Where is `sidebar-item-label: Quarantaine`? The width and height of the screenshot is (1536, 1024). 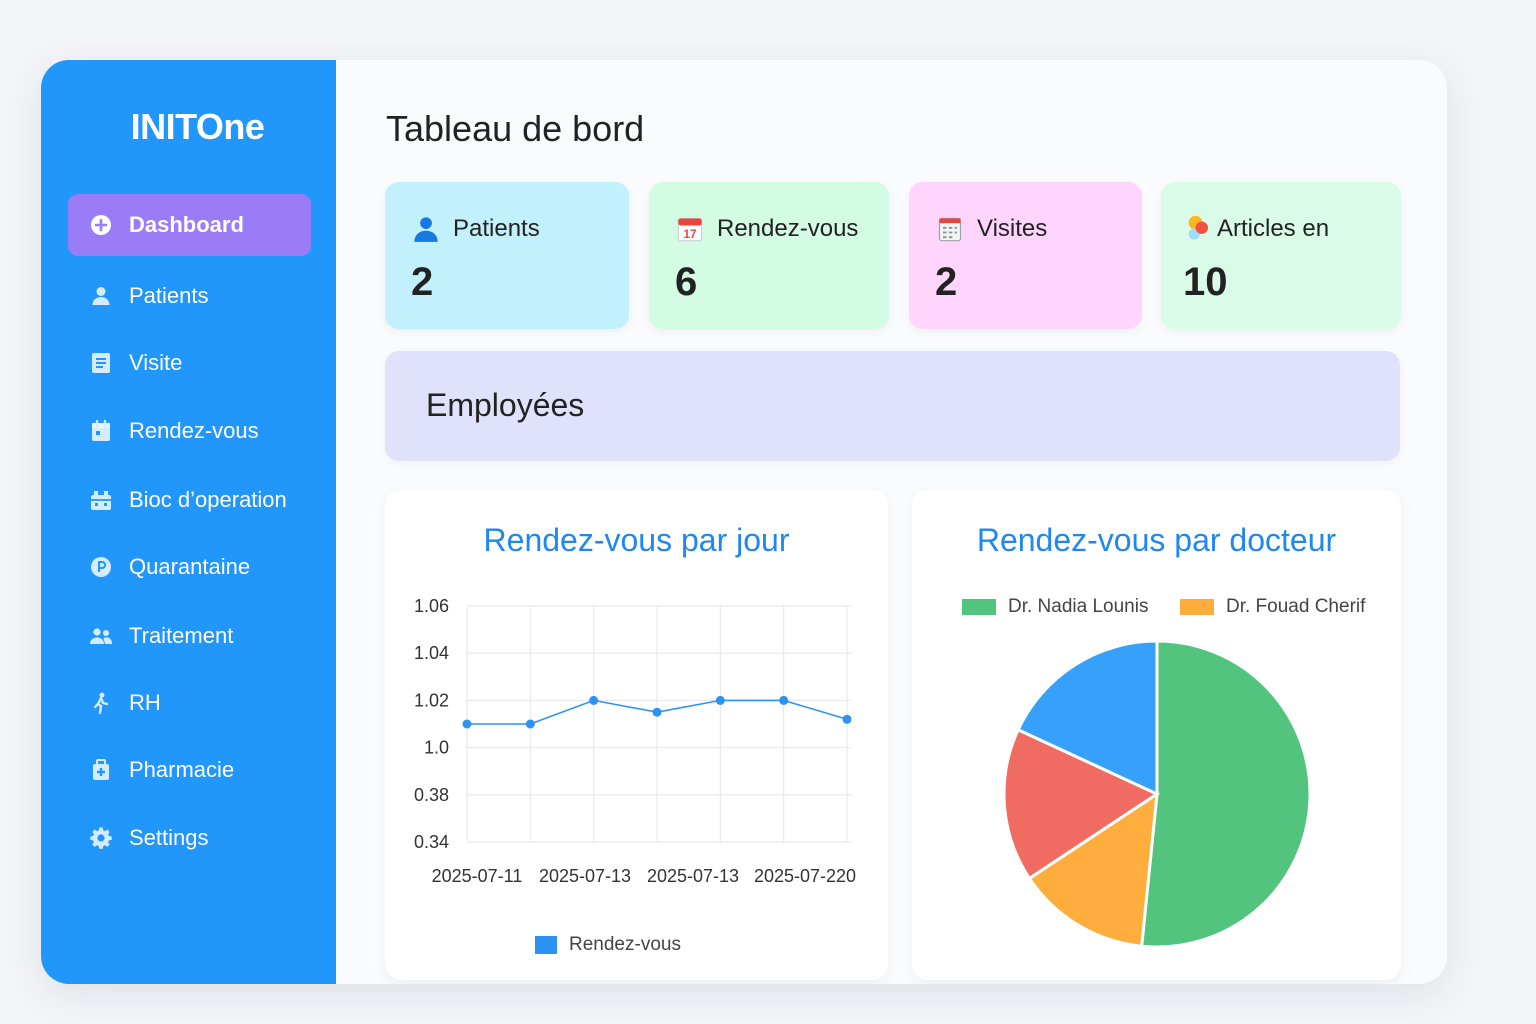
sidebar-item-label: Quarantaine is located at coordinates (190, 566).